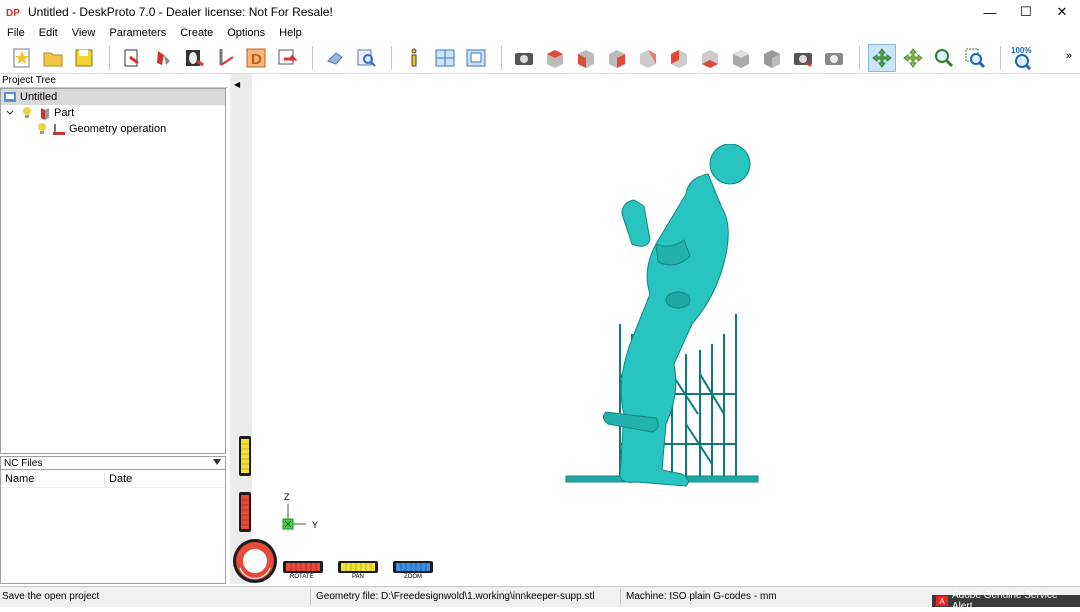 This screenshot has height=612, width=1080. What do you see at coordinates (524, 58) in the screenshot?
I see `camera-icon` at bounding box center [524, 58].